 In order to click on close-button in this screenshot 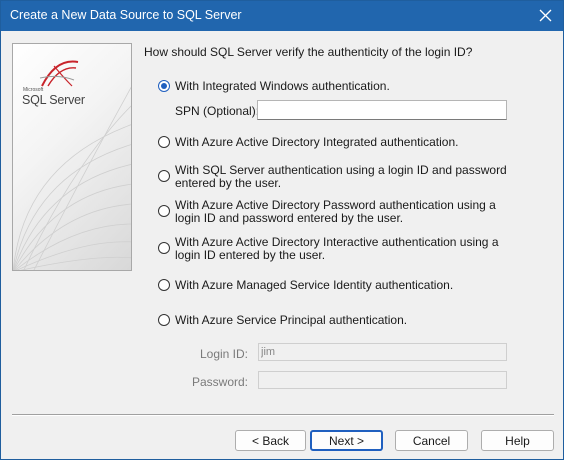, I will do `click(546, 16)`.